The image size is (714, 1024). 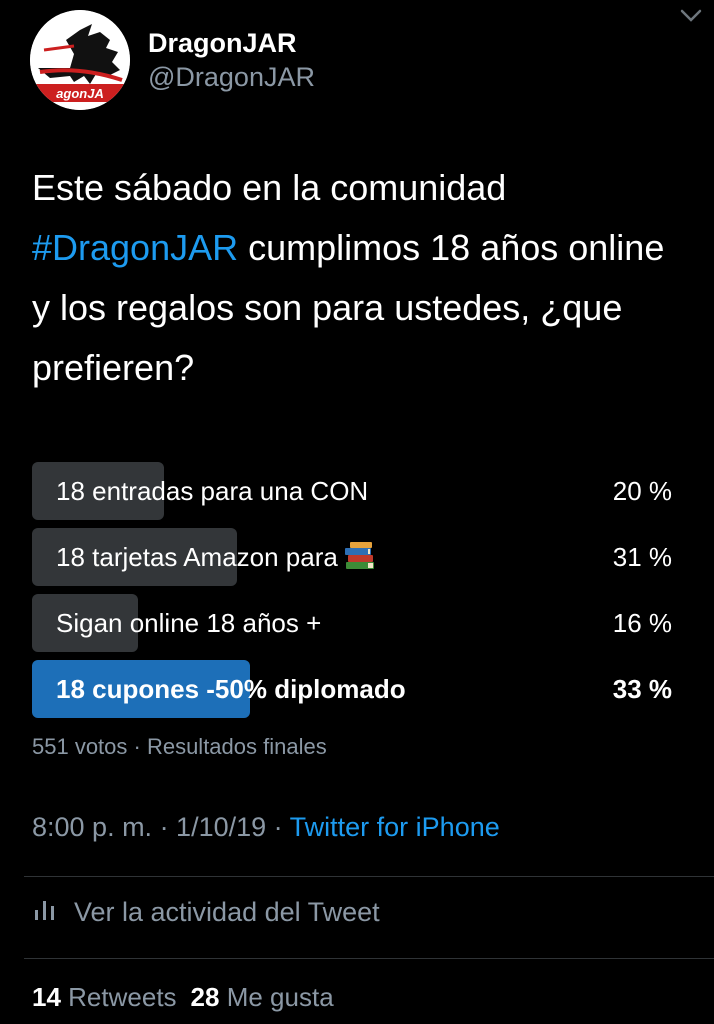 I want to click on poll-meta: 551 votos · Resultados finales, so click(x=179, y=746).